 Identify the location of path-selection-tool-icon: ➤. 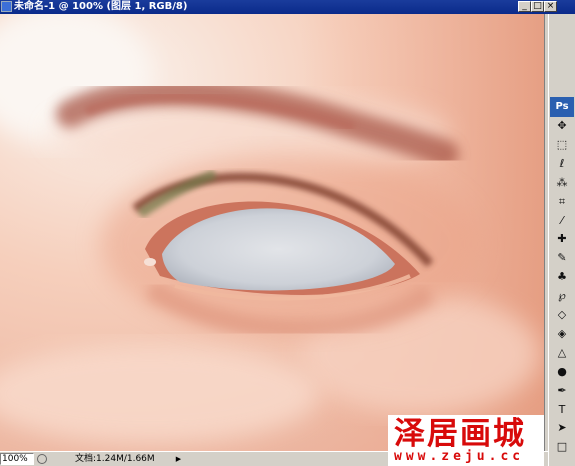
(562, 428).